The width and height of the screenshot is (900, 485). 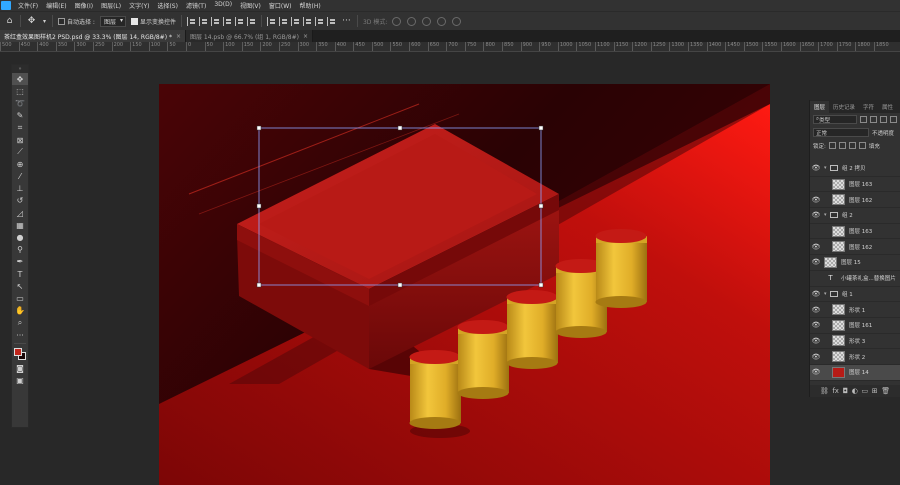 I want to click on crop-tool-icon: ⌗, so click(x=20, y=128).